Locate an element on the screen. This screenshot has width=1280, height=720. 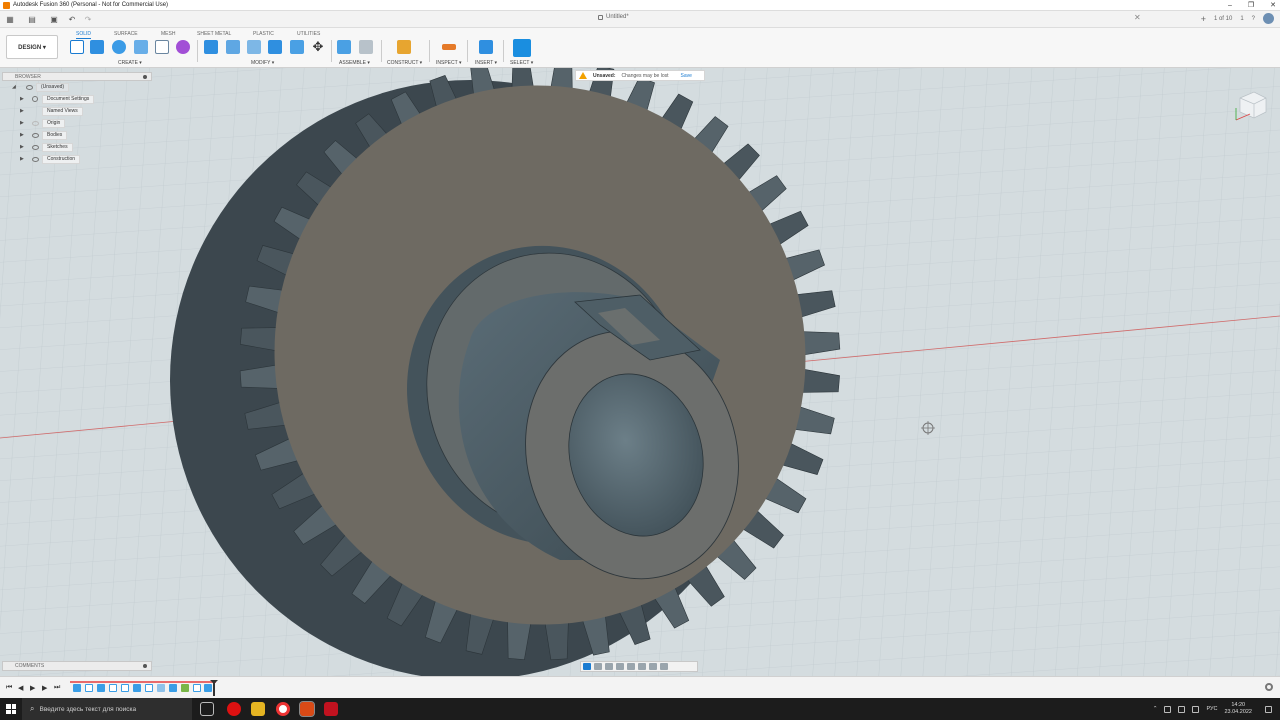
modify-group-label: MODIFY ▾ is located at coordinates (262, 63).